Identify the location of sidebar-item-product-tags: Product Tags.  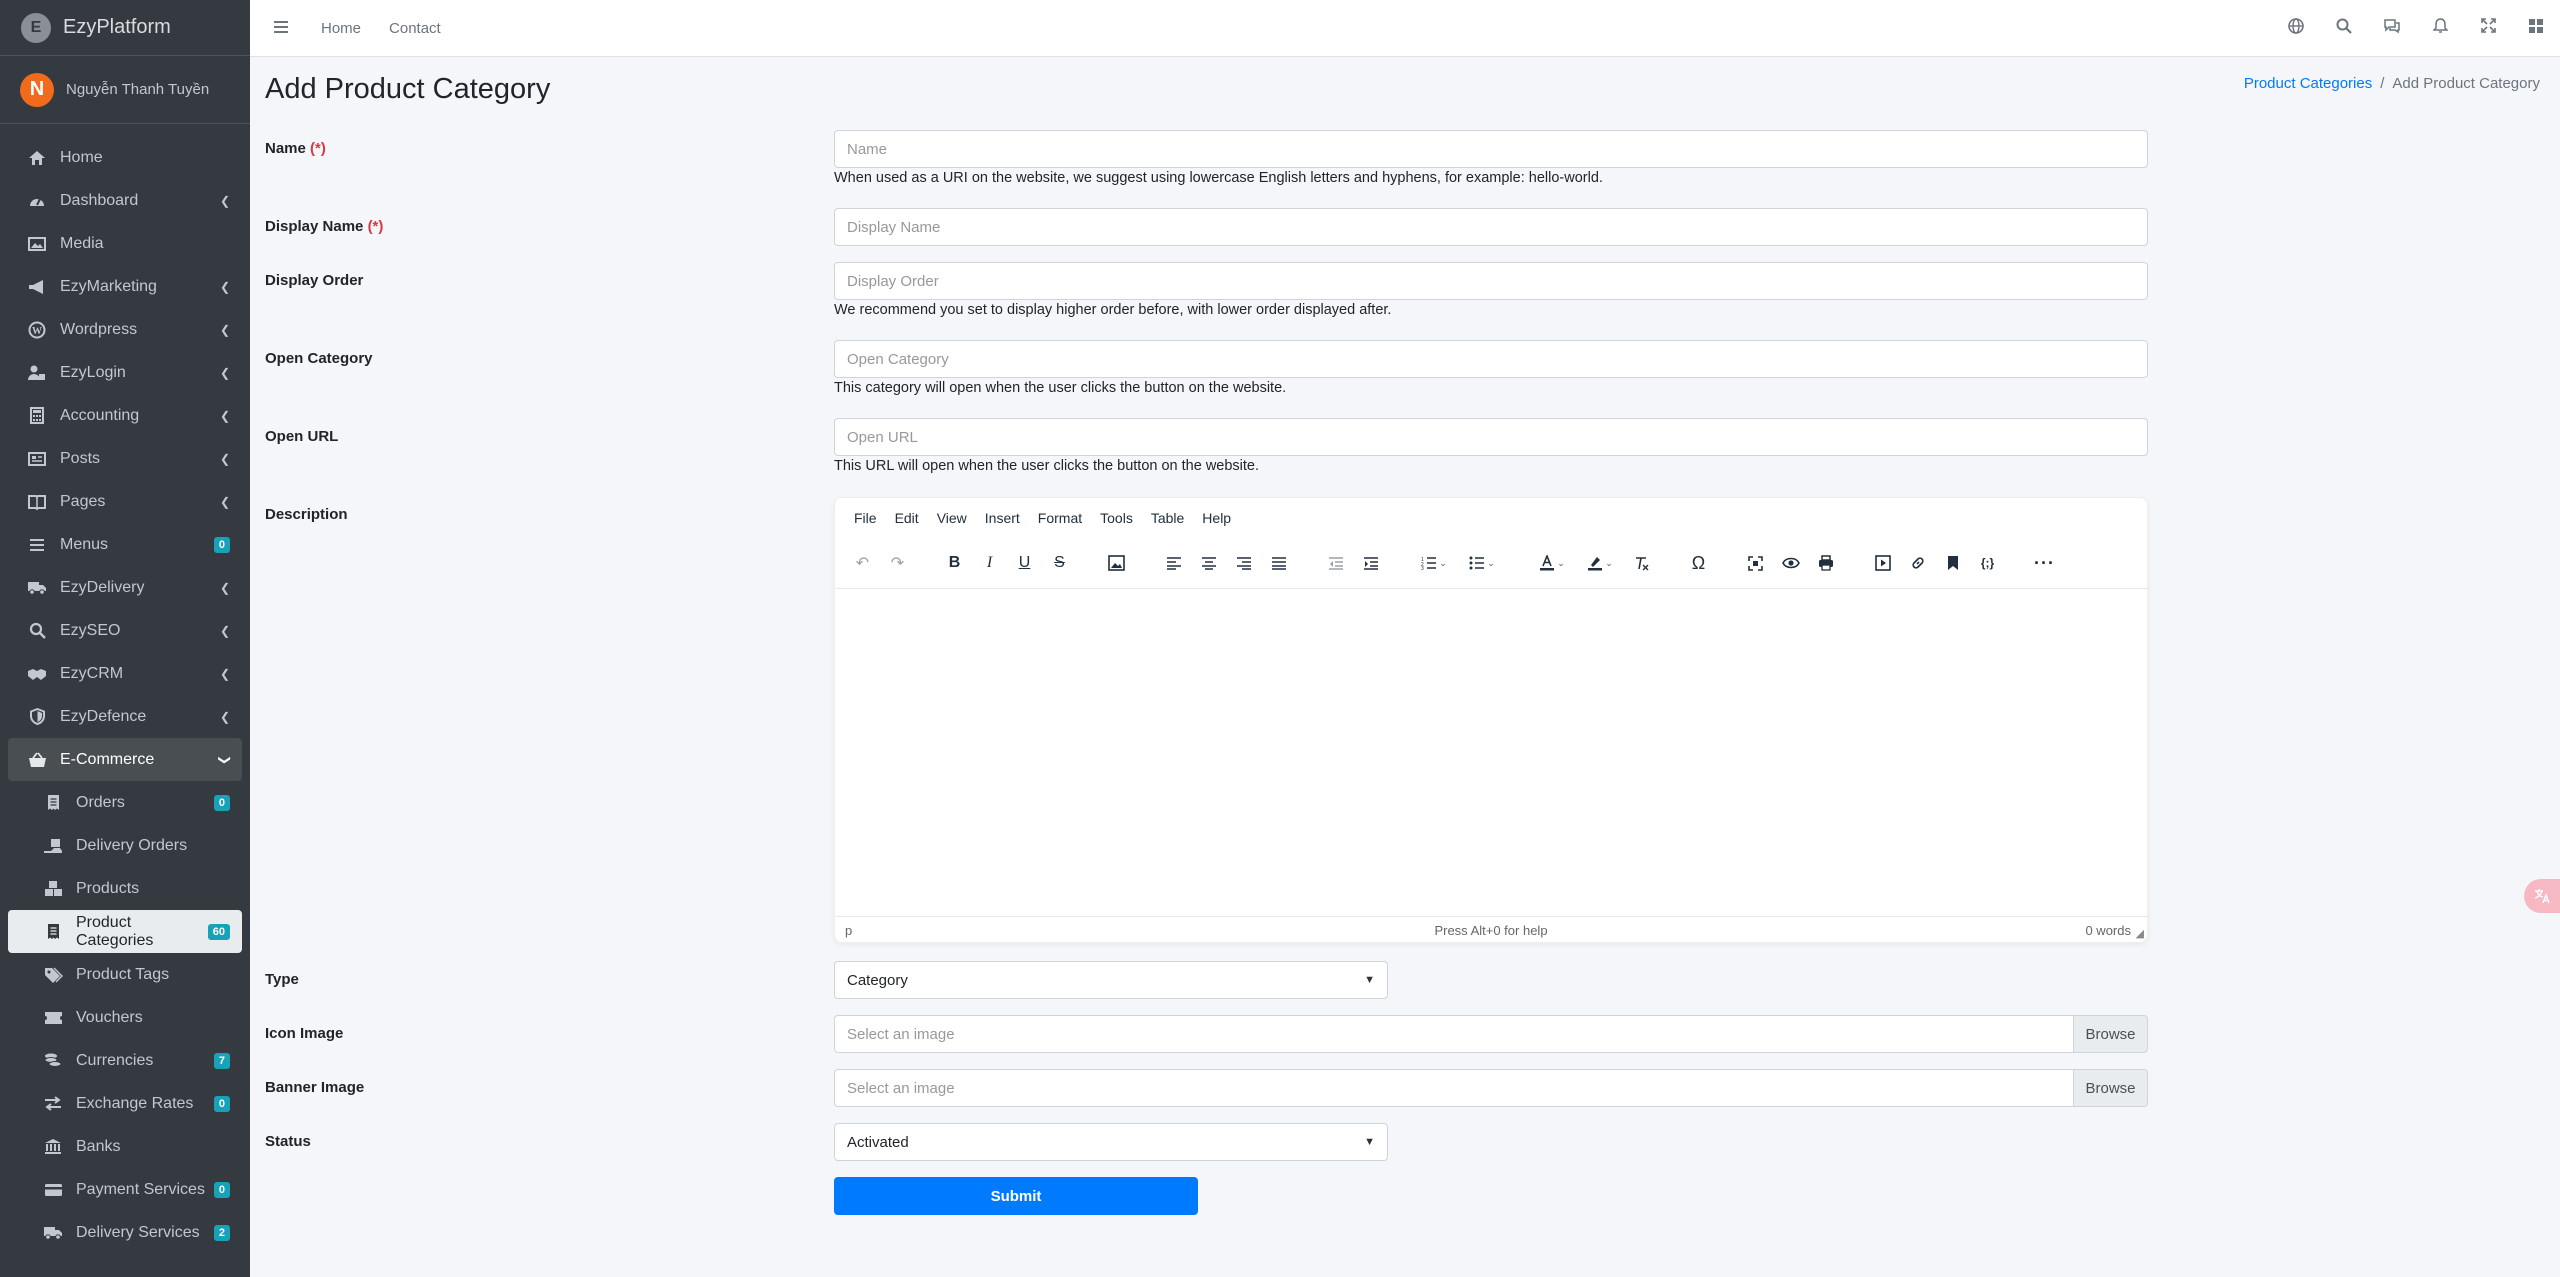
(125, 974).